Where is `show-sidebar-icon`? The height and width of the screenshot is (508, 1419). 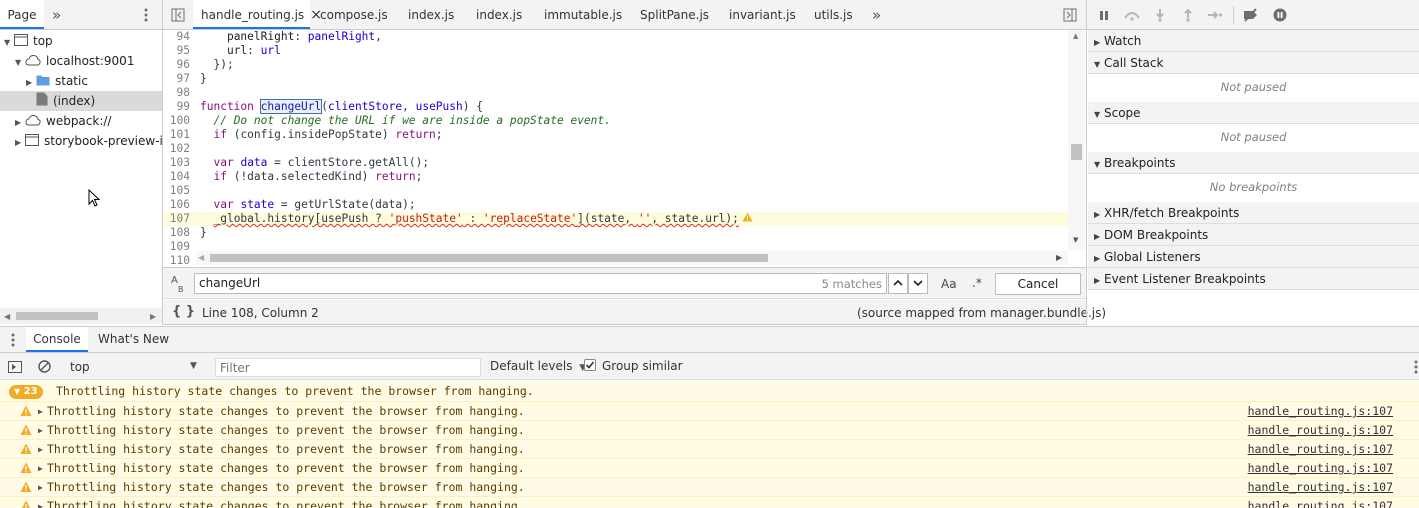
show-sidebar-icon is located at coordinates (15, 366).